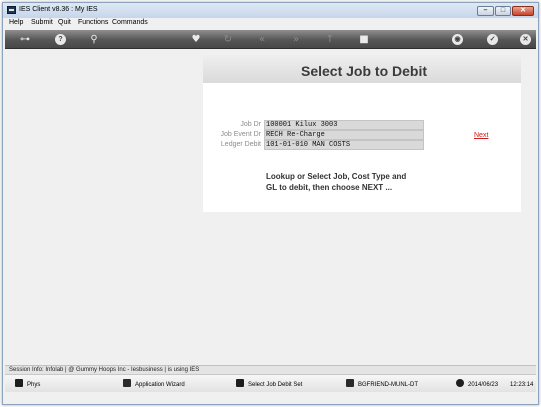 The image size is (541, 407). Describe the element at coordinates (481, 135) in the screenshot. I see `next-link: Next` at that location.